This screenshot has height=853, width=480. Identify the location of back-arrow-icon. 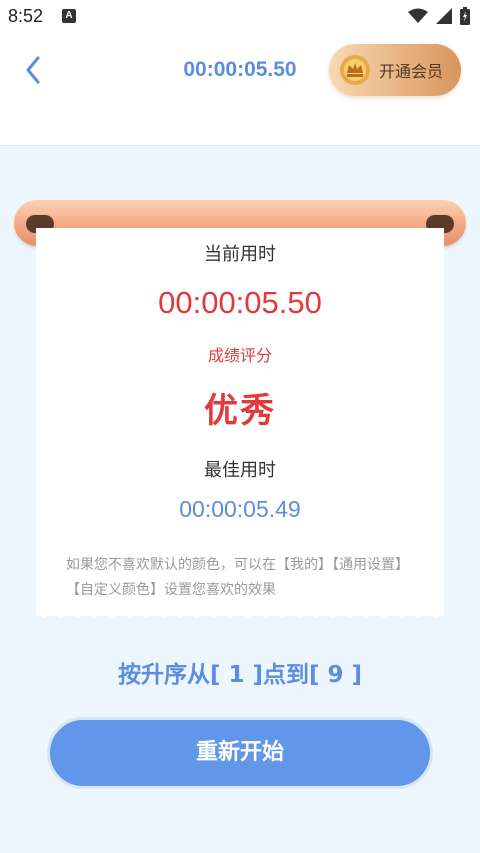
(33, 70).